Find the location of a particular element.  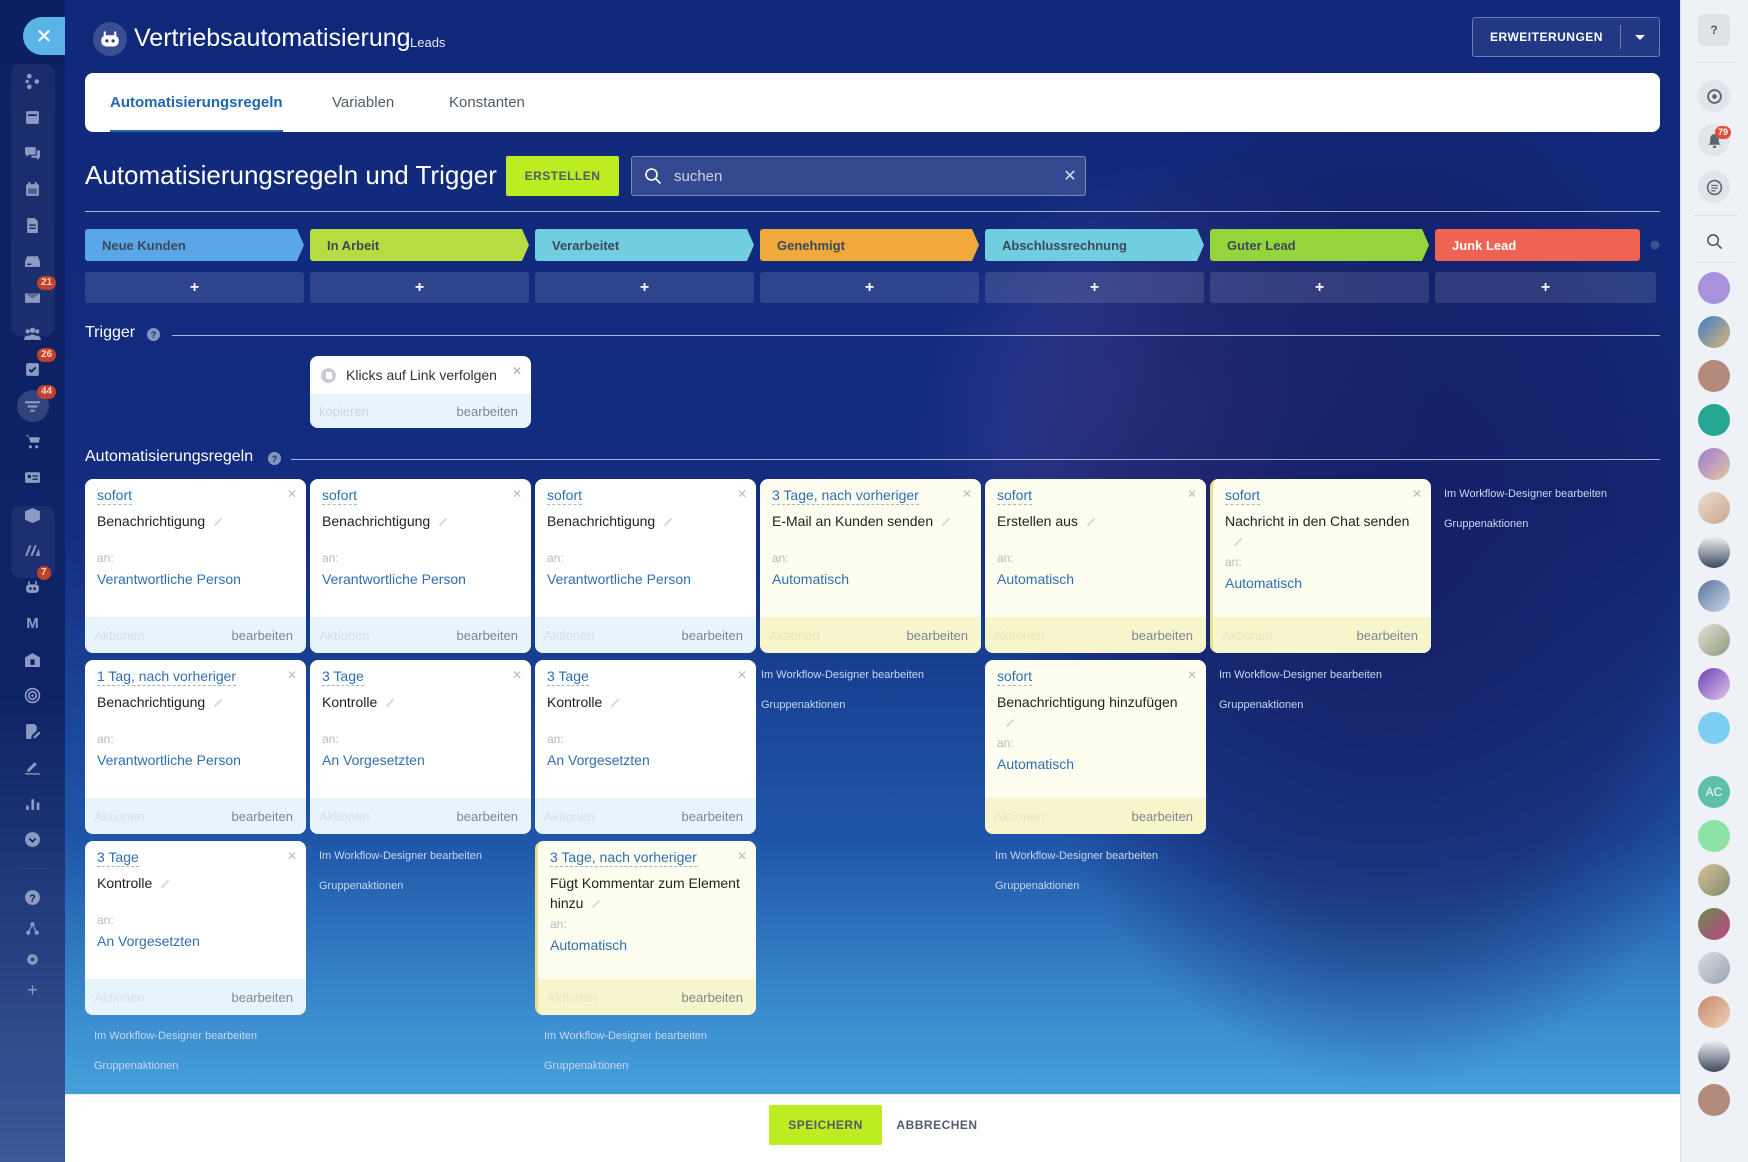

edit-trigger-link: bearbeiten is located at coordinates (487, 411).